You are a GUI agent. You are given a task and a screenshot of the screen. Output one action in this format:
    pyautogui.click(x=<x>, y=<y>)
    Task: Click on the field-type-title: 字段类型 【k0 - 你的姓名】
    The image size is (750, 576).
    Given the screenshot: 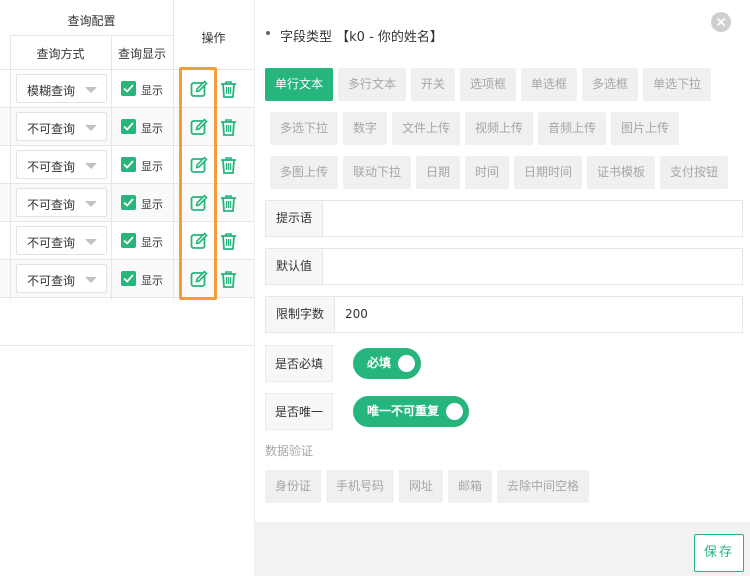 What is the action you would take?
    pyautogui.click(x=361, y=37)
    